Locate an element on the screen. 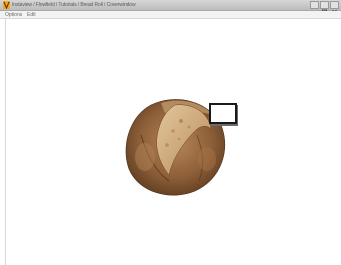 The height and width of the screenshot is (265, 341). close-button is located at coordinates (334, 8).